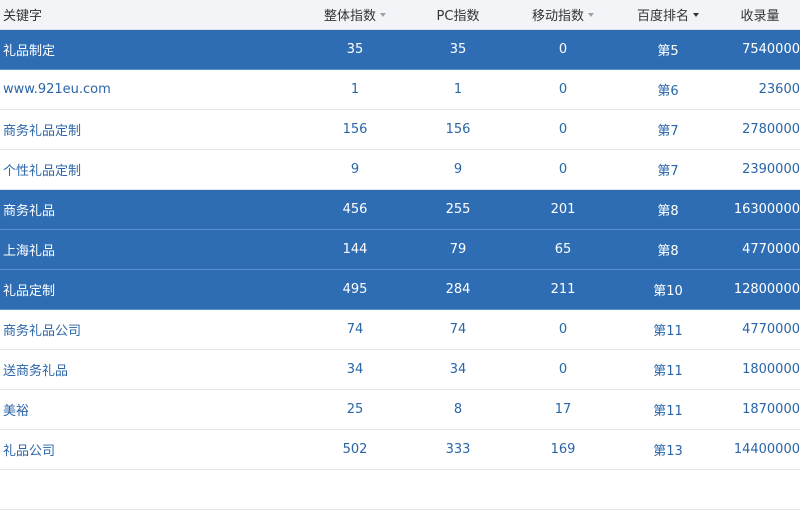 The image size is (800, 510). Describe the element at coordinates (143, 89) in the screenshot. I see `keyword-link: www.921eu.com` at that location.